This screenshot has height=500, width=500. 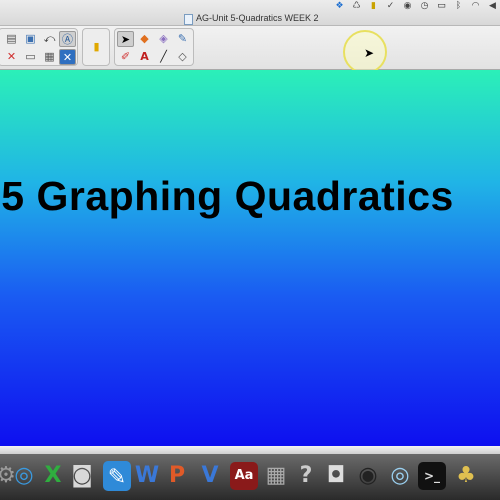 What do you see at coordinates (227, 196) in the screenshot?
I see `slide-title: 05 Graphing Quadratics` at bounding box center [227, 196].